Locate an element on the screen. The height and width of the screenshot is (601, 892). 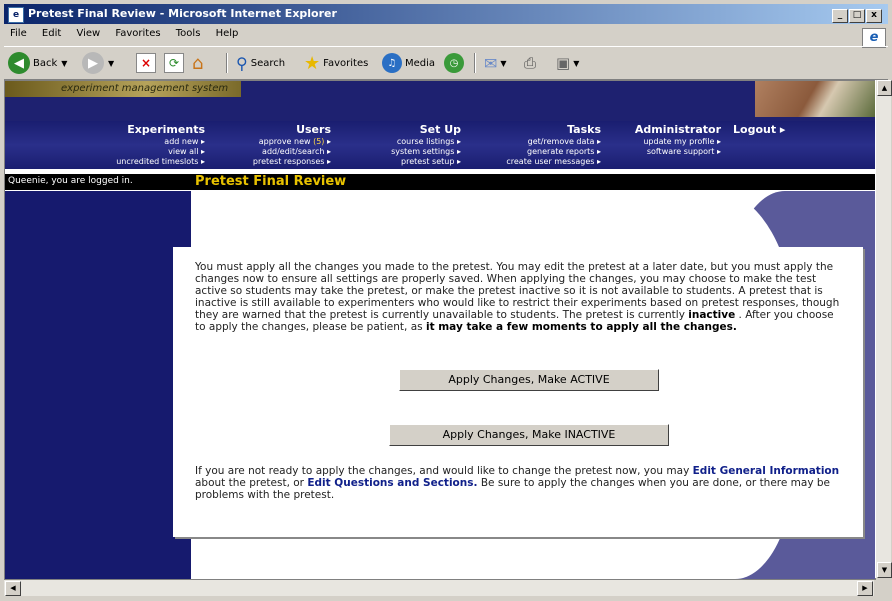
history-icon: ◷ is located at coordinates (454, 63).